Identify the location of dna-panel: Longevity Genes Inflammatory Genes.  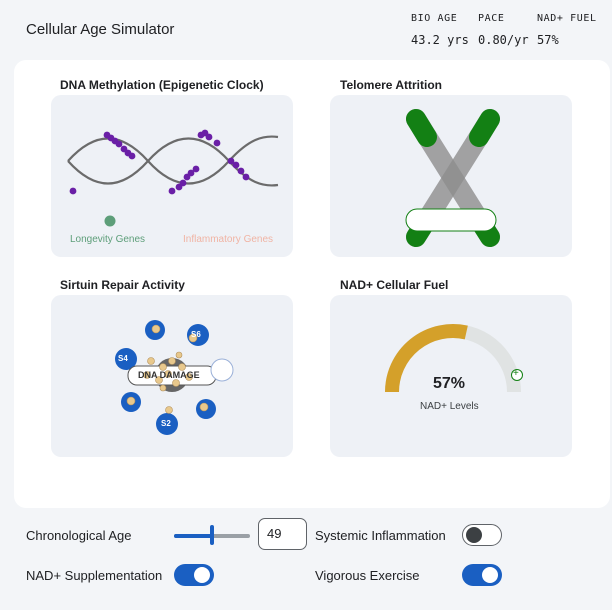
(172, 176).